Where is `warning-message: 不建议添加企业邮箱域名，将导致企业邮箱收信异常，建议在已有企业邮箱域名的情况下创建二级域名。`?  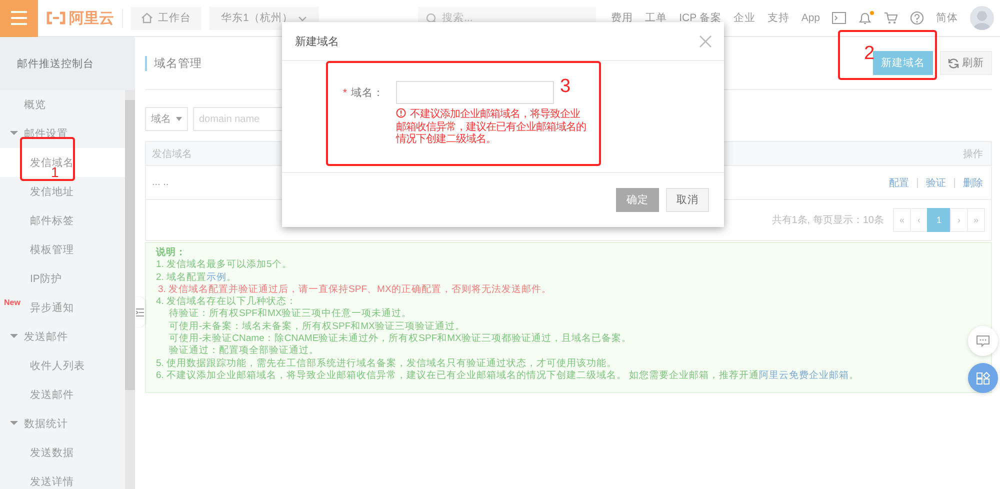
warning-message: 不建议添加企业邮箱域名，将导致企业邮箱收信异常，建议在已有企业邮箱域名的情况下创建二级域名。 is located at coordinates (491, 127).